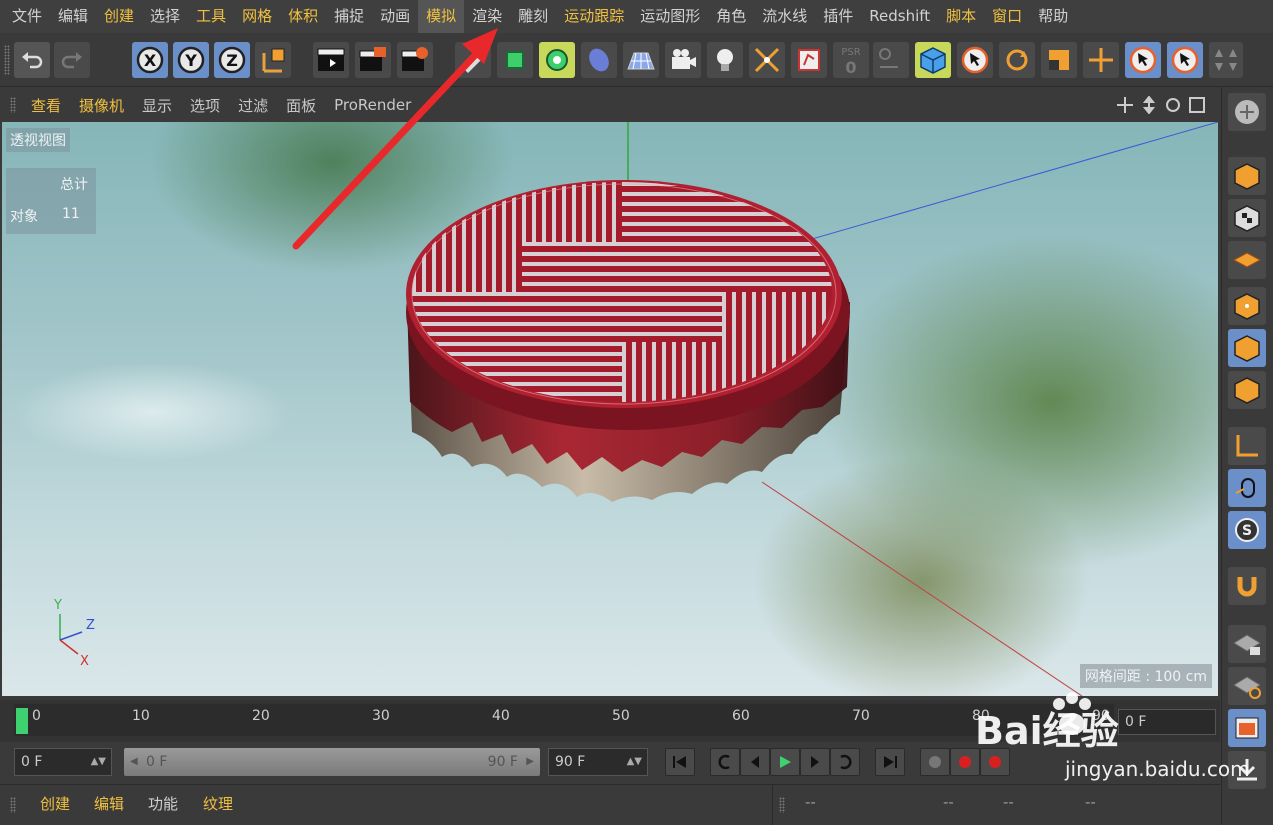 Image resolution: width=1273 pixels, height=825 pixels. What do you see at coordinates (109, 803) in the screenshot?
I see `material-menu-edit: 编辑` at bounding box center [109, 803].